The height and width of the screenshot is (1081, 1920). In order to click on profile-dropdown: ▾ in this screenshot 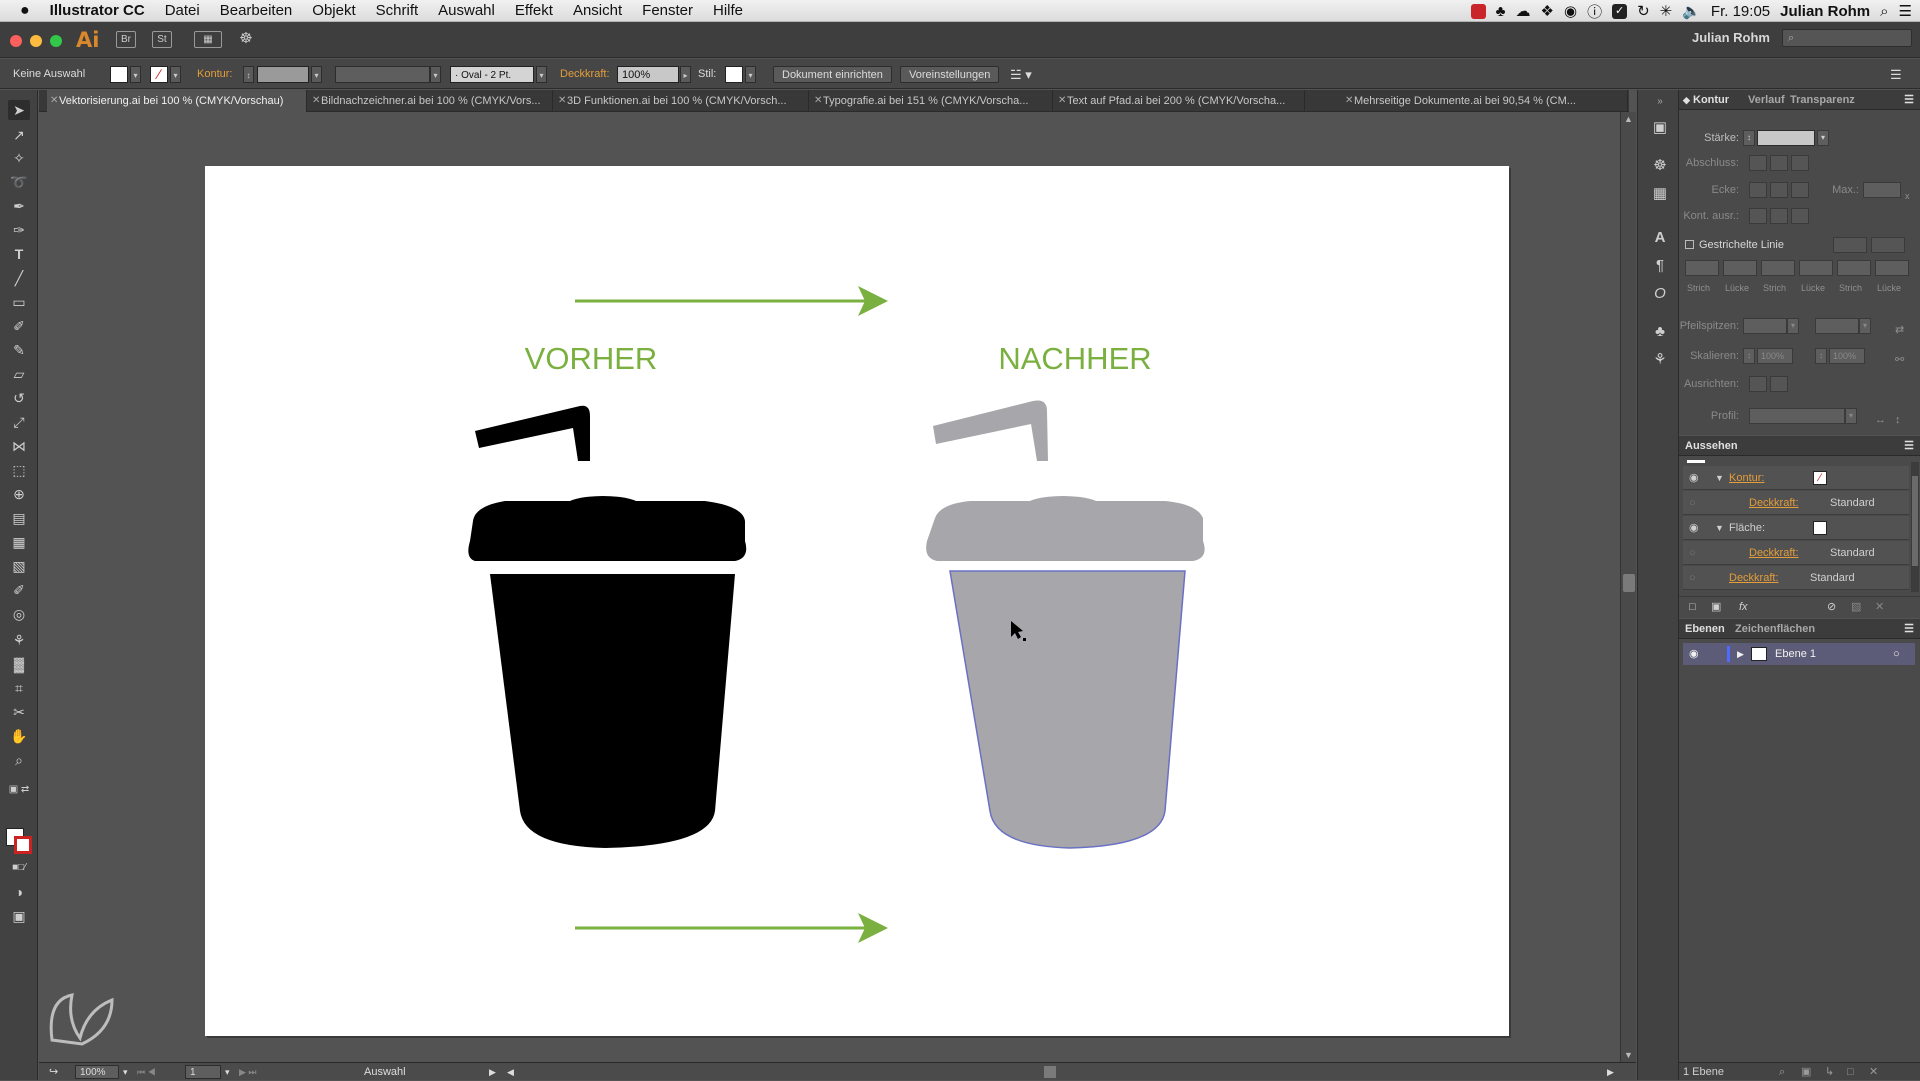, I will do `click(435, 74)`.